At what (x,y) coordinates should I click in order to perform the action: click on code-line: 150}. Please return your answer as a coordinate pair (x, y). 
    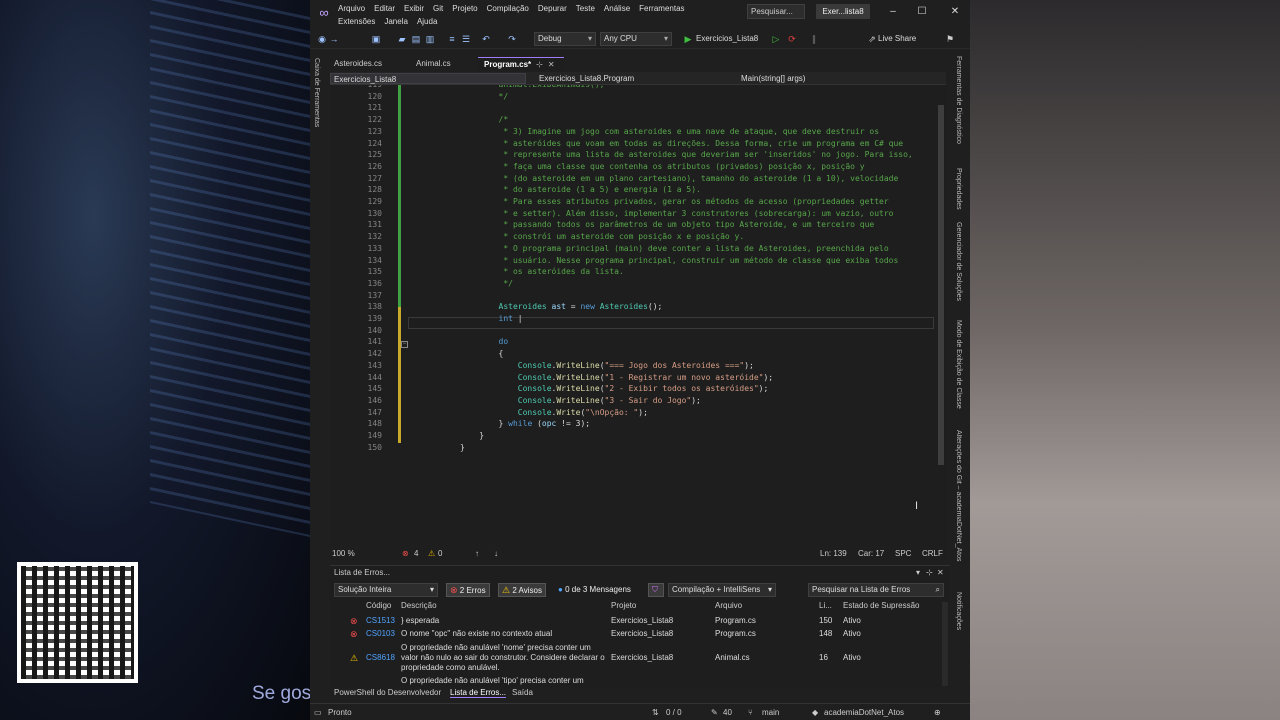
    Looking at the image, I should click on (638, 448).